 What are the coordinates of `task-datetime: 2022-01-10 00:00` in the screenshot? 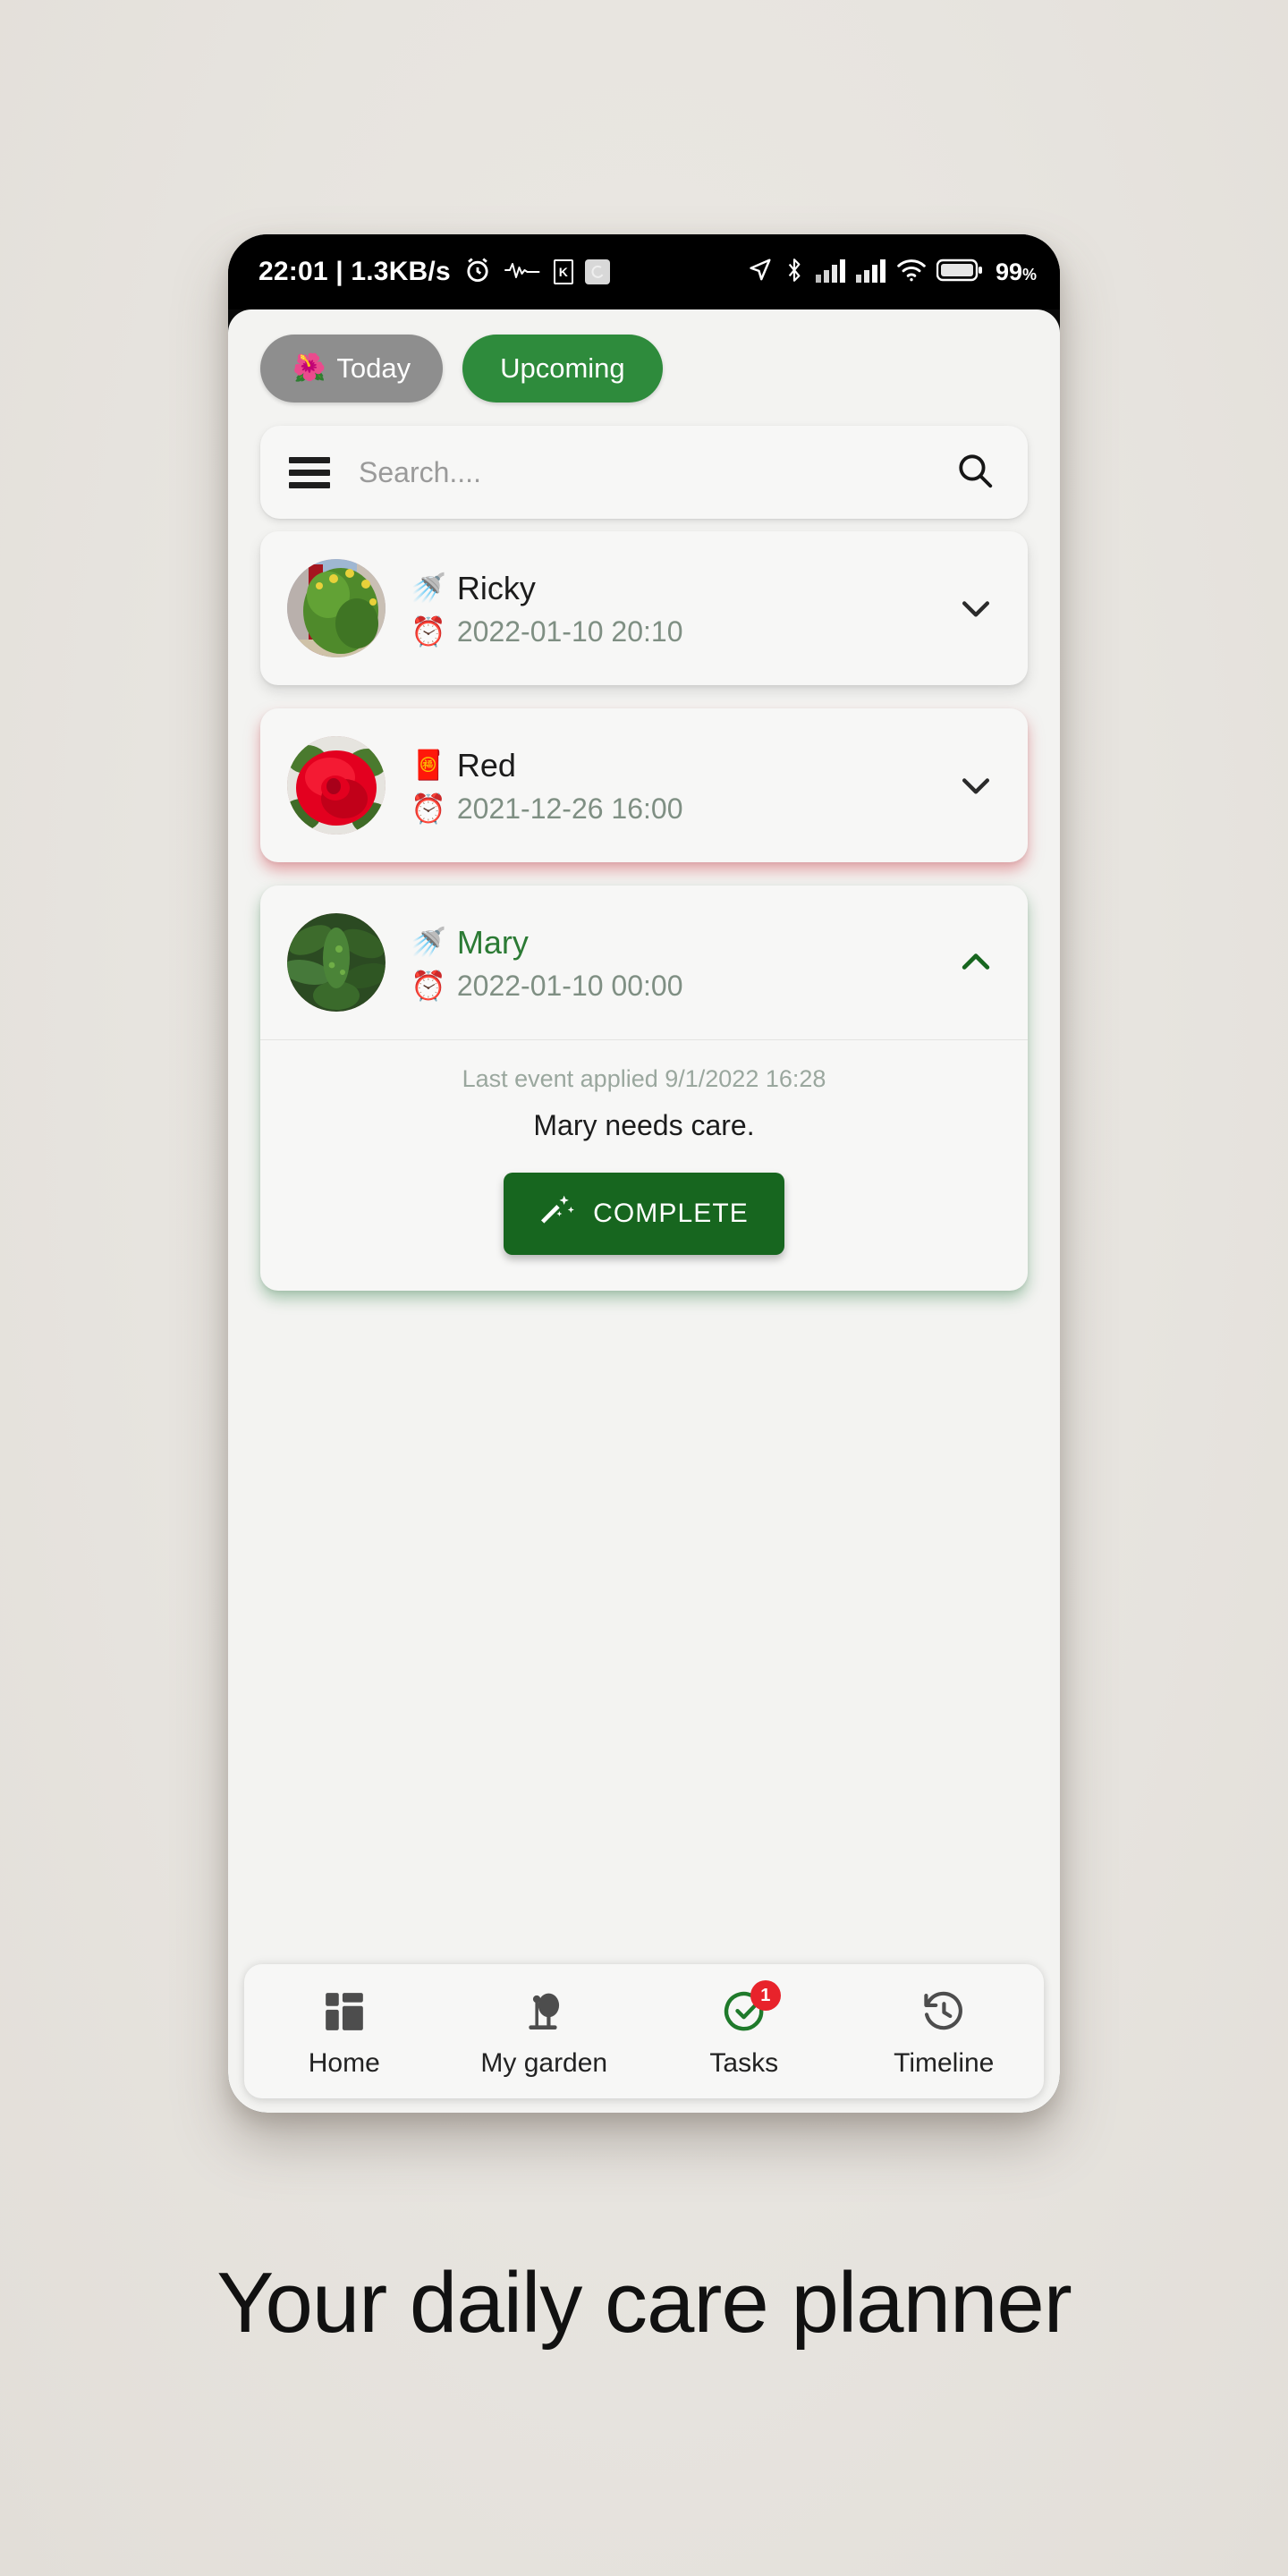 It's located at (569, 985).